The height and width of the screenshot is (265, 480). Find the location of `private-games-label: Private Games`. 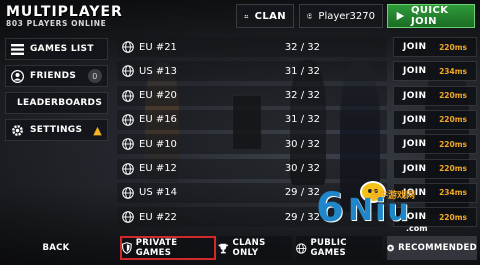

private-games-label: Private Games is located at coordinates (156, 248).